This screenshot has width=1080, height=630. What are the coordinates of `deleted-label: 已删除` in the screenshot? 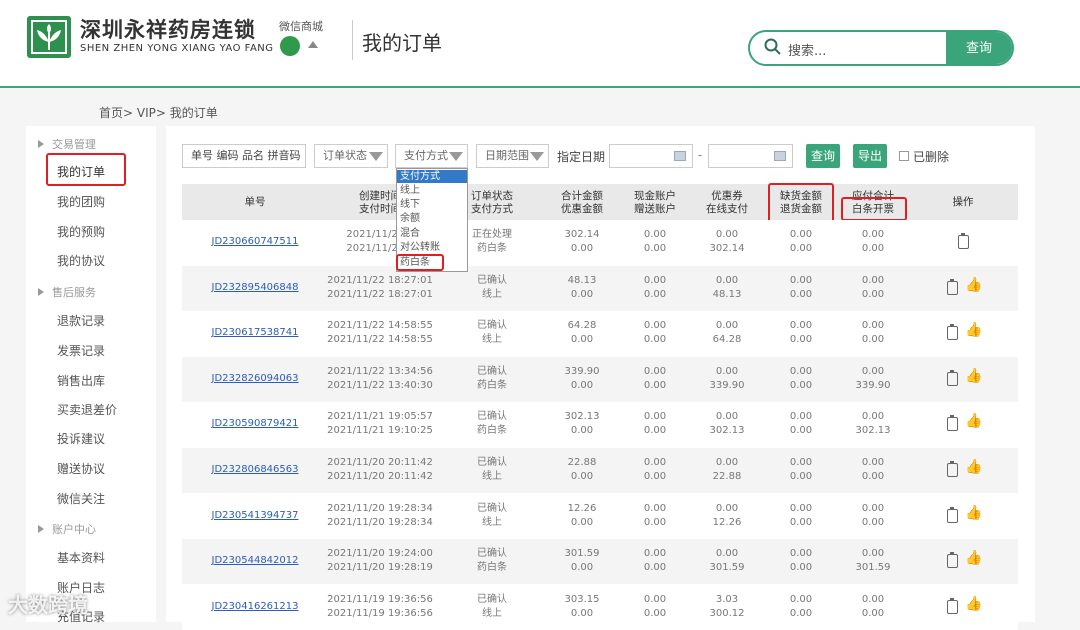 It's located at (931, 157).